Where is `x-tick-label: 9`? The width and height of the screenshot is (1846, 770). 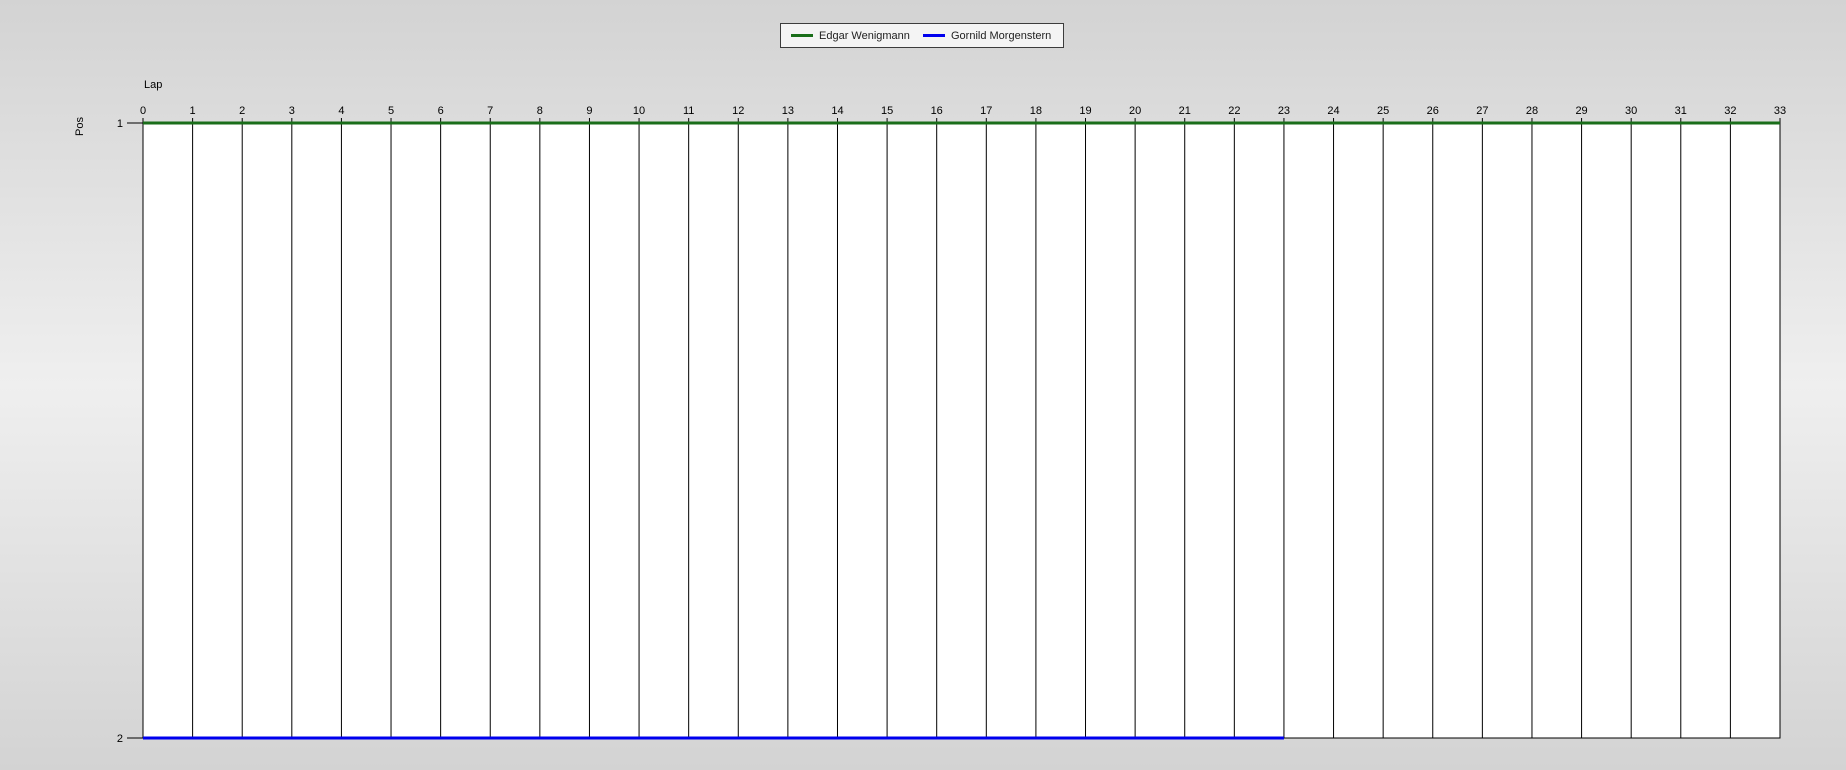 x-tick-label: 9 is located at coordinates (589, 111).